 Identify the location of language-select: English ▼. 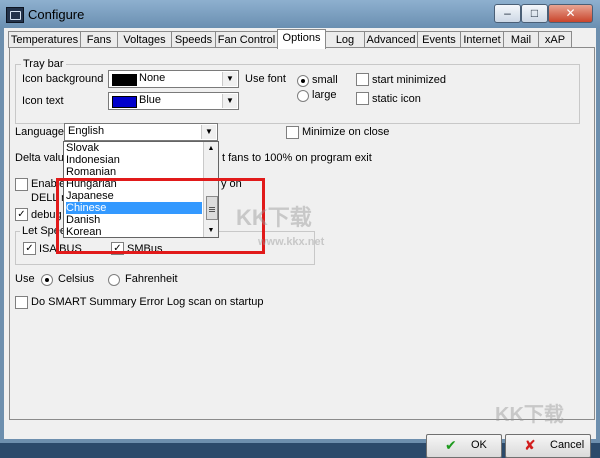
(141, 132).